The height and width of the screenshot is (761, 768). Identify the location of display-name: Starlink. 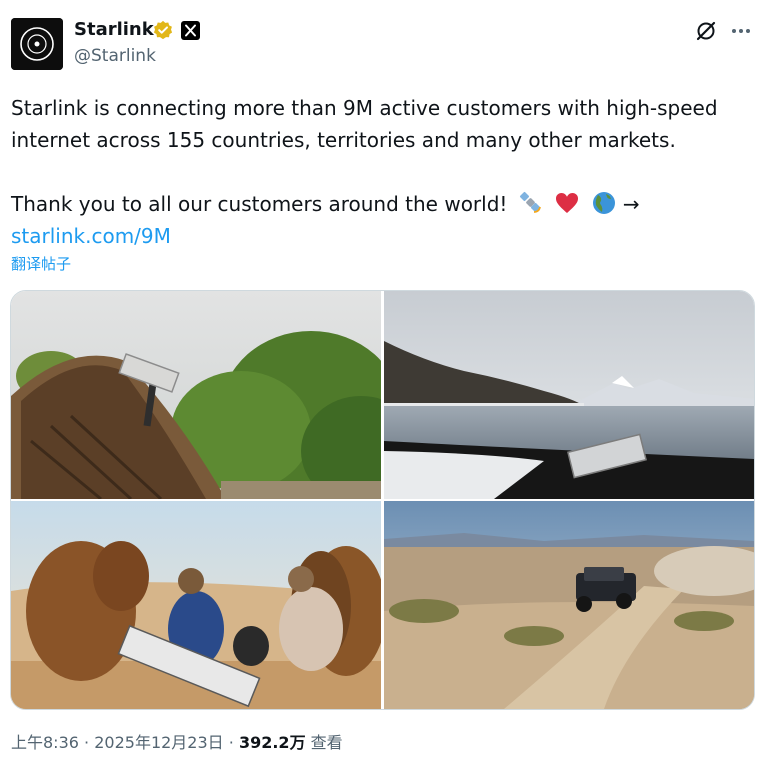
(114, 30).